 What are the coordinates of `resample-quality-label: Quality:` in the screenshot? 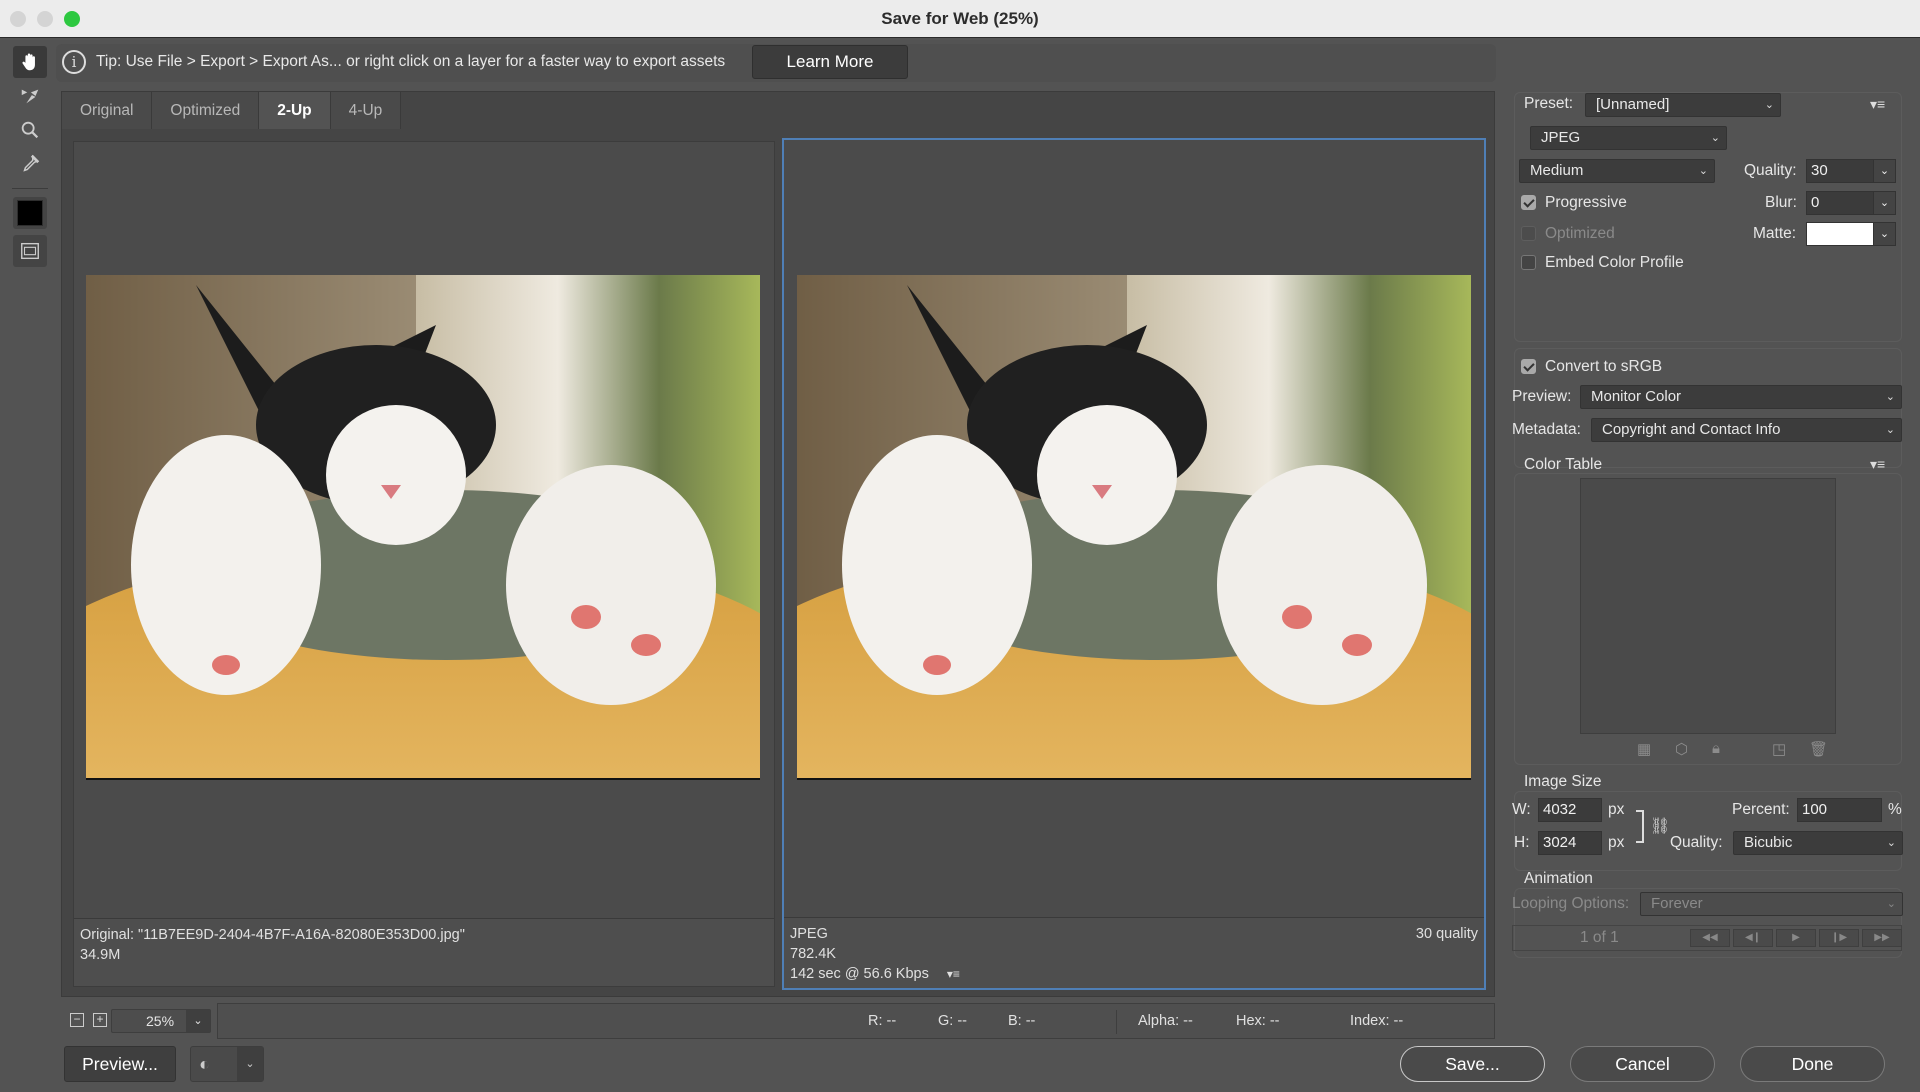 It's located at (1696, 842).